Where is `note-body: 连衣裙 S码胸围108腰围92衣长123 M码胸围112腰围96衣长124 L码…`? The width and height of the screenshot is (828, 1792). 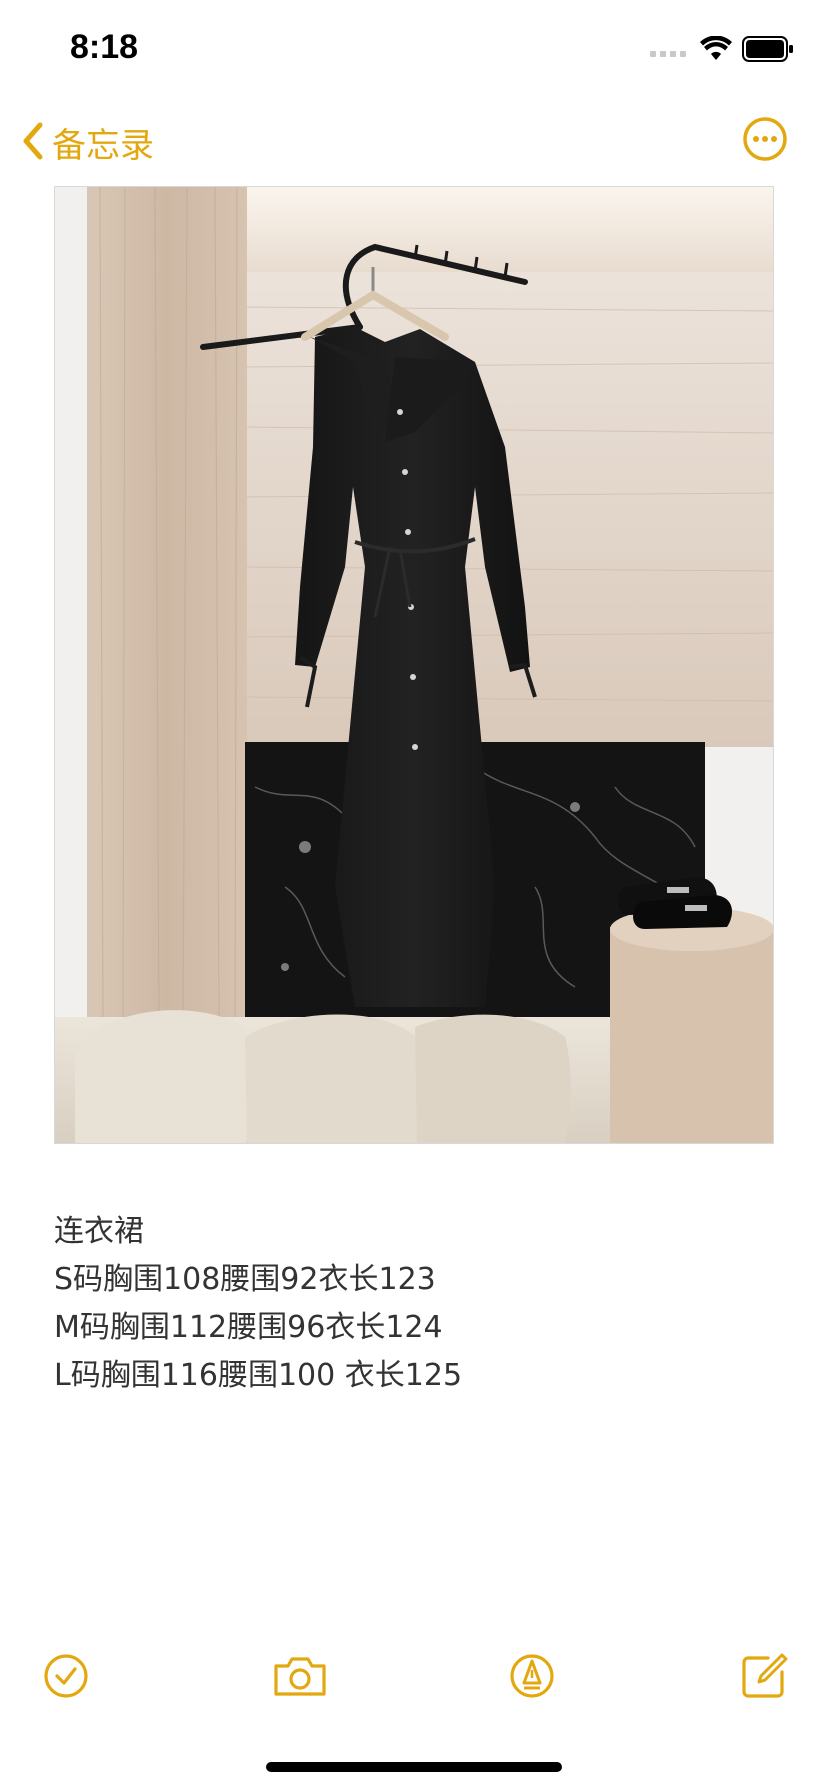
note-body: 连衣裙 S码胸围108腰围92衣长123 M码胸围112腰围96衣长124 L码… is located at coordinates (414, 1304).